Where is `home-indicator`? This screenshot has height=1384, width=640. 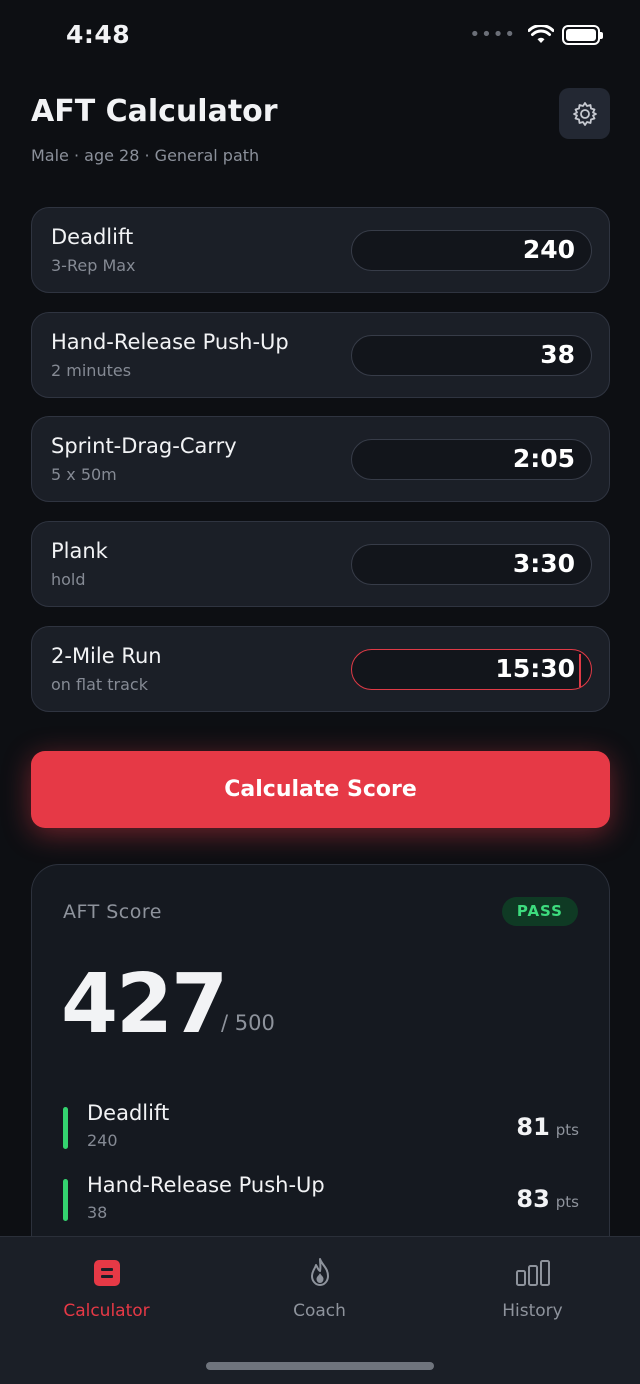 home-indicator is located at coordinates (320, 1366).